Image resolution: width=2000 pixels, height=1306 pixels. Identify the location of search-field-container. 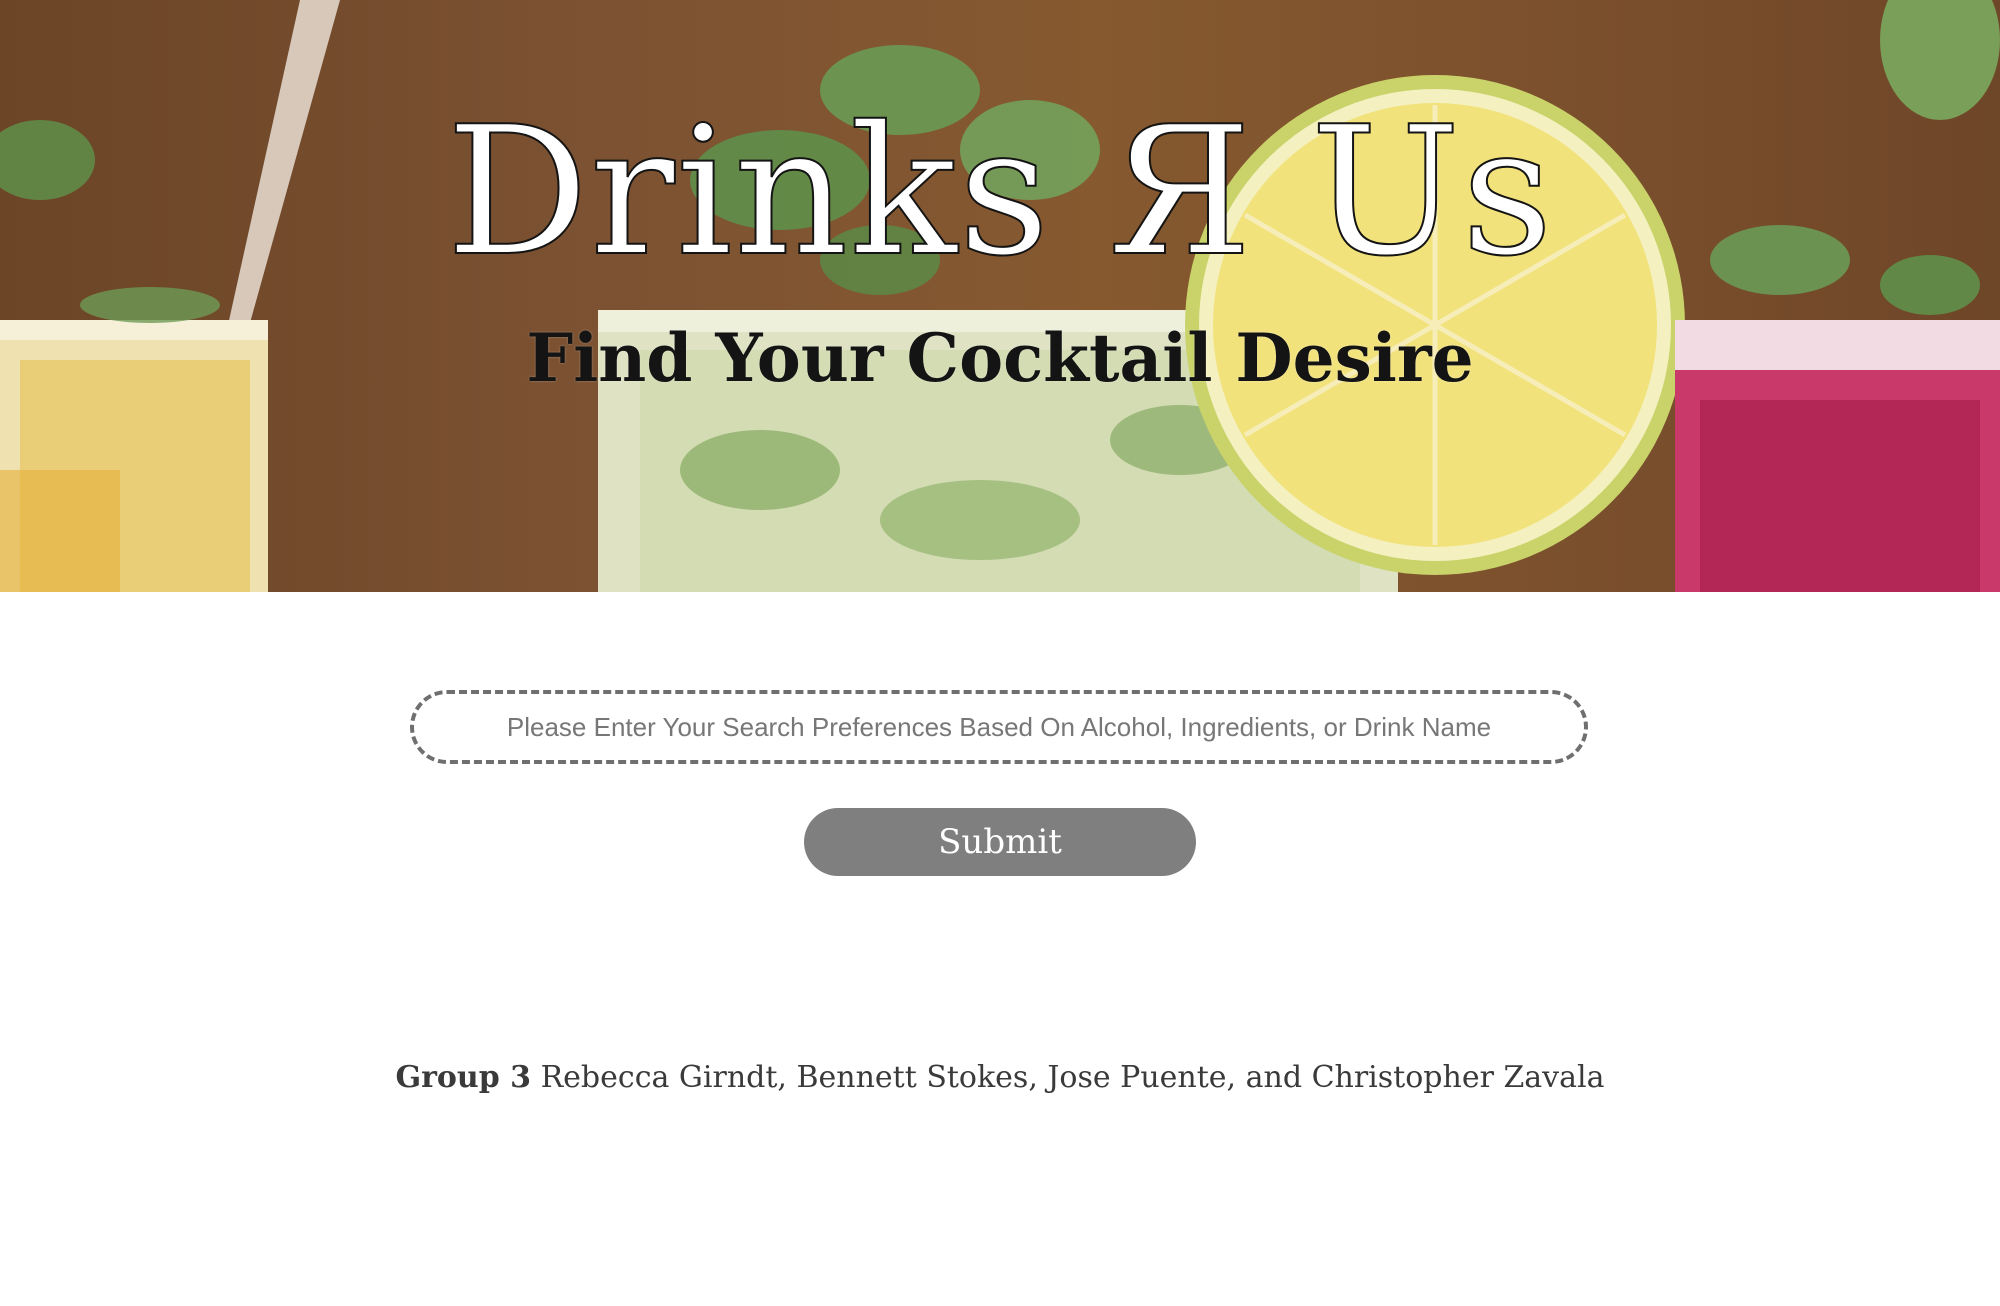
(999, 727).